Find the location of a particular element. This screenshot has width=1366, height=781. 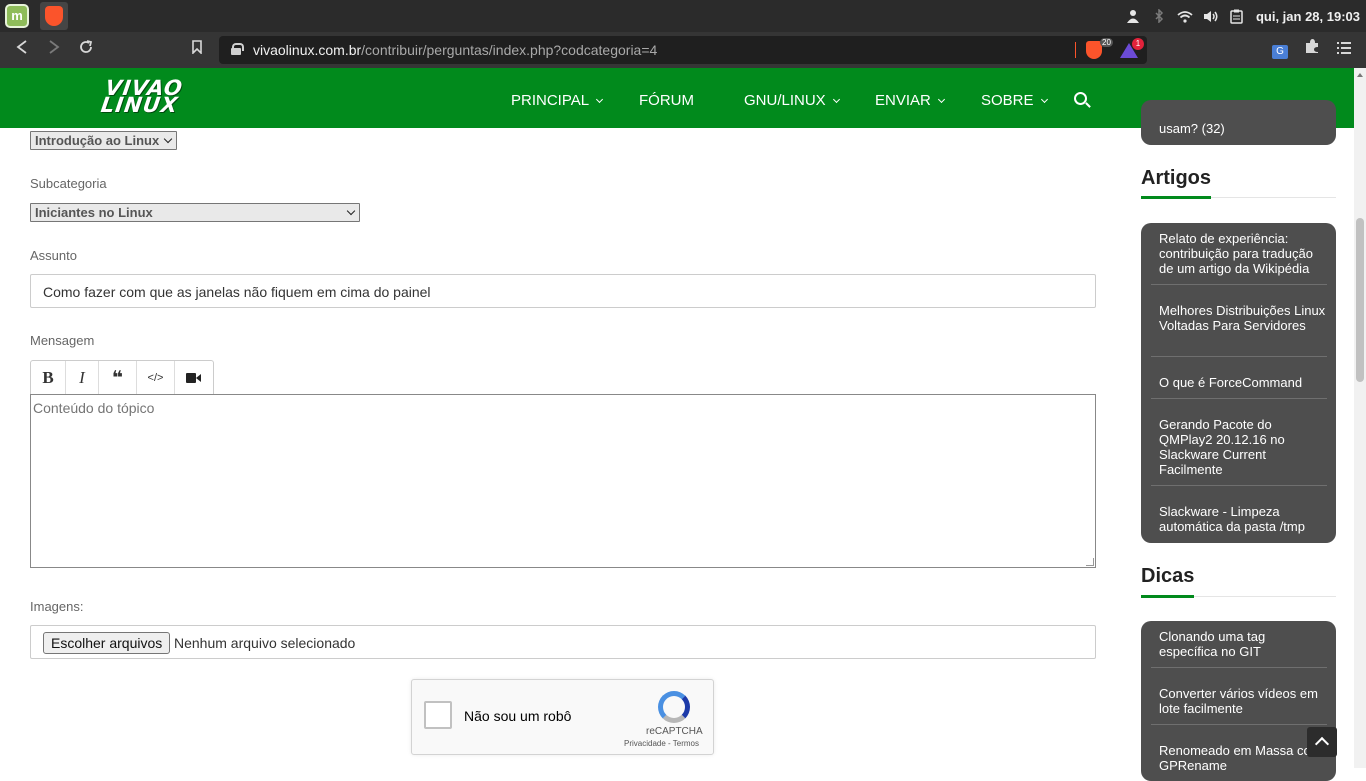

lock-icon is located at coordinates (237, 49).